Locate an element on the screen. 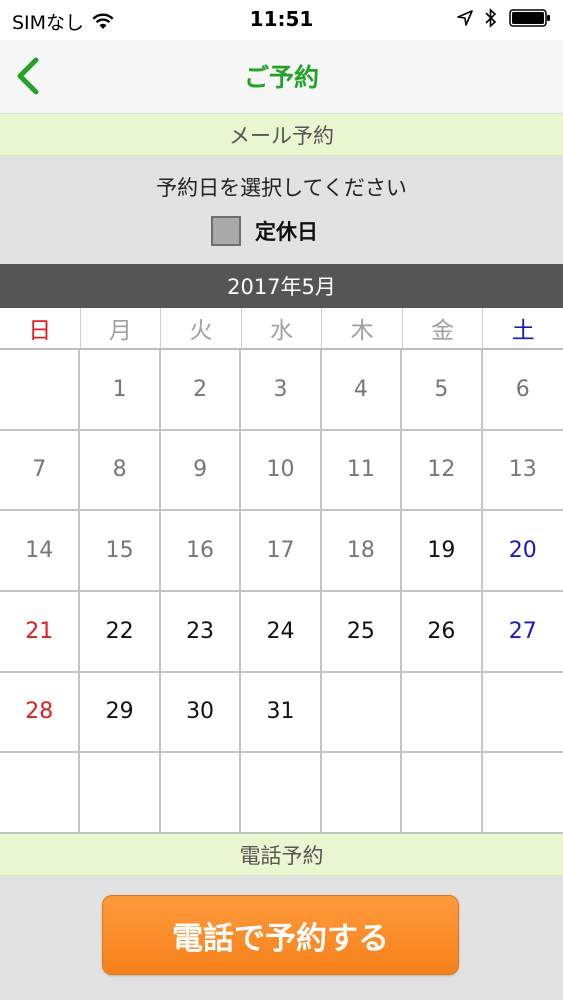  weekday-saturday: 土 is located at coordinates (523, 331).